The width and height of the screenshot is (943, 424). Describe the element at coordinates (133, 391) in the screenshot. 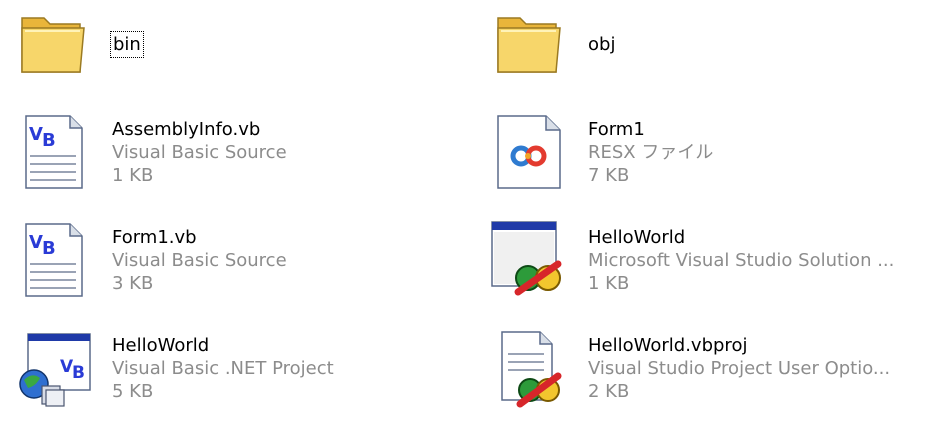

I see `item-size: 5 KB` at that location.